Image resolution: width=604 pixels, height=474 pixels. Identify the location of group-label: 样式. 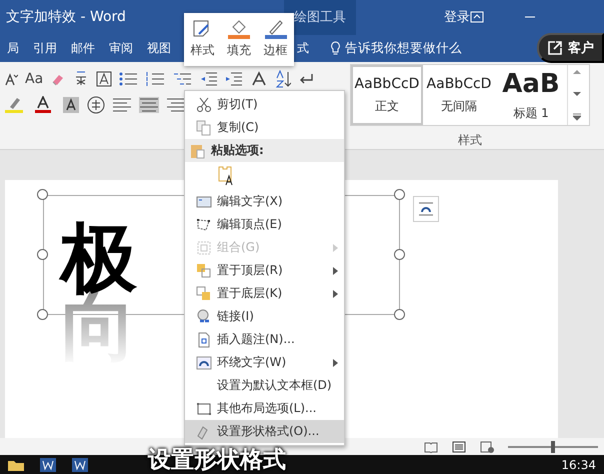
(470, 140).